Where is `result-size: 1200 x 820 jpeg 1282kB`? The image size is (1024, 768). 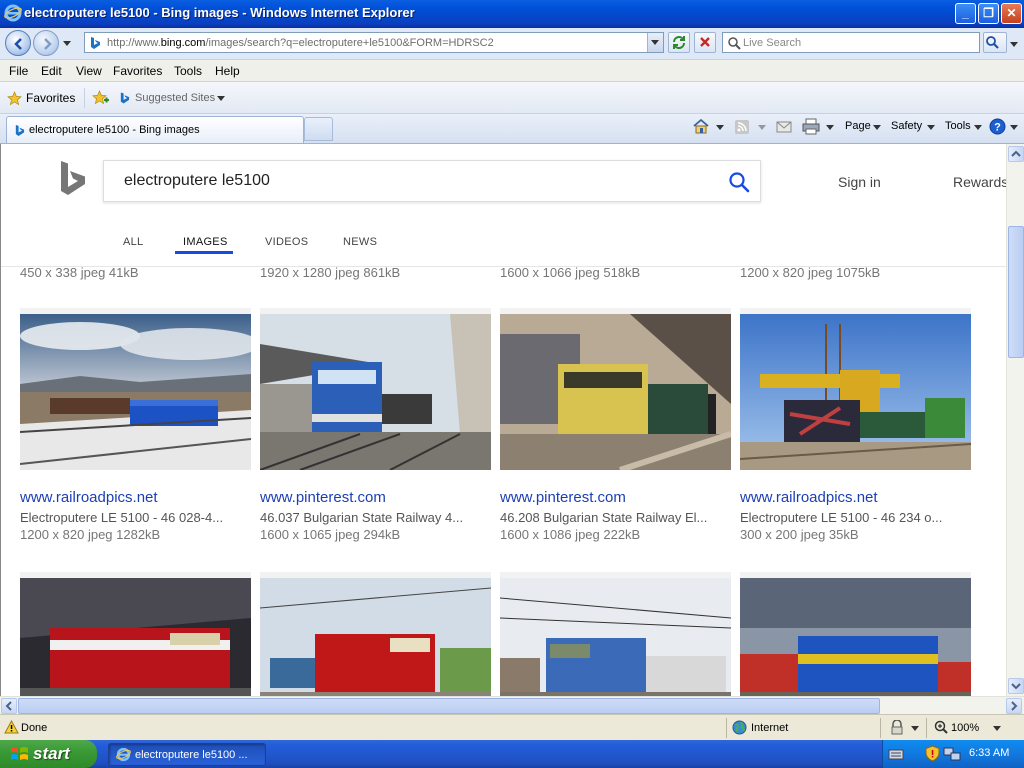 result-size: 1200 x 820 jpeg 1282kB is located at coordinates (90, 534).